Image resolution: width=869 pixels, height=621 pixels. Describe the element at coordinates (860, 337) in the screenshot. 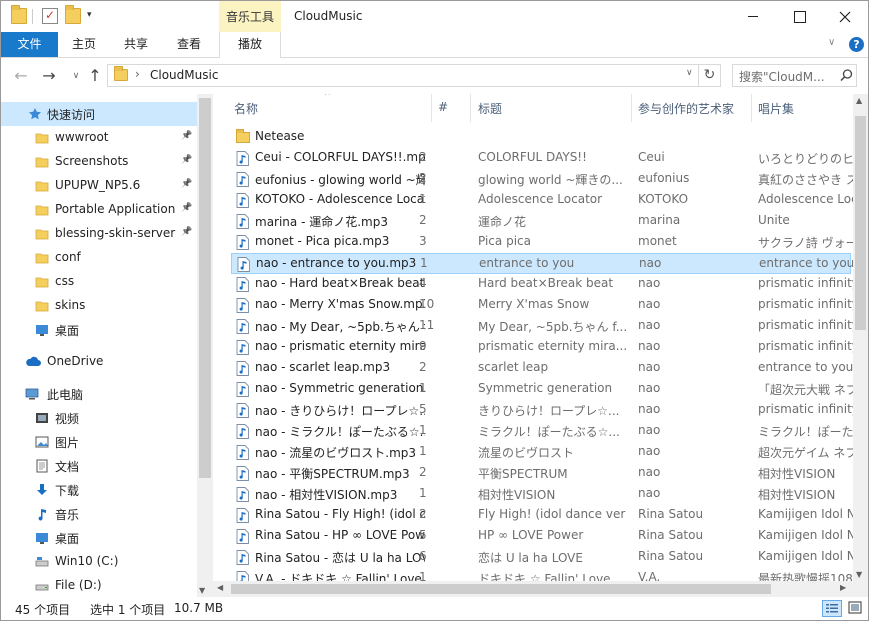

I see `vertical-scrollbar: ▲ ▼` at that location.